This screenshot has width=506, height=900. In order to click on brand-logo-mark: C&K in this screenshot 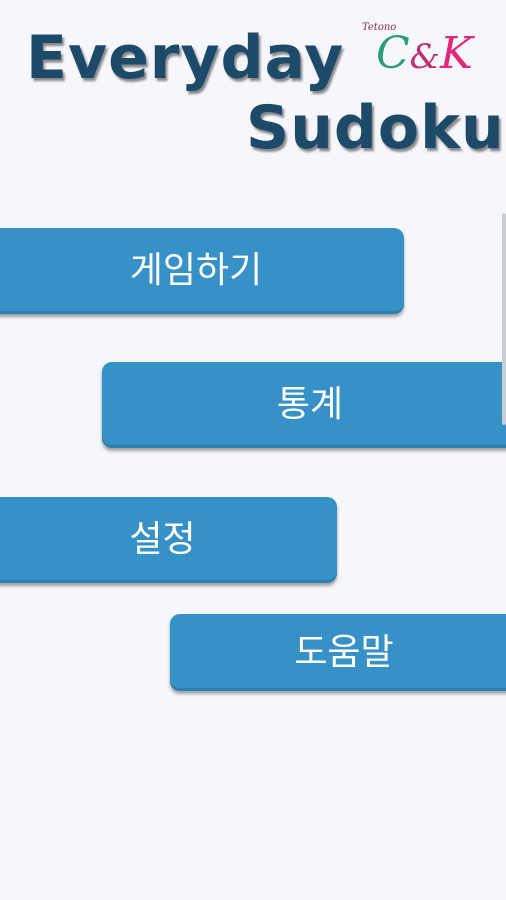, I will do `click(424, 55)`.